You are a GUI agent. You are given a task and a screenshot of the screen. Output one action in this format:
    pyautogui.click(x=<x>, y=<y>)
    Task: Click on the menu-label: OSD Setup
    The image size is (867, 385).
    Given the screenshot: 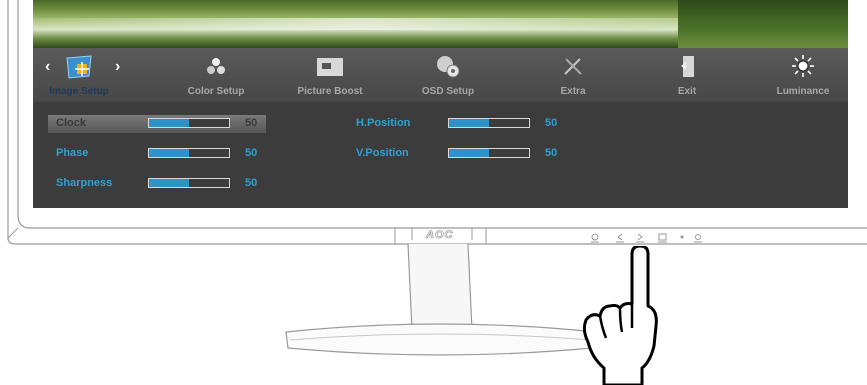 What is the action you would take?
    pyautogui.click(x=448, y=91)
    